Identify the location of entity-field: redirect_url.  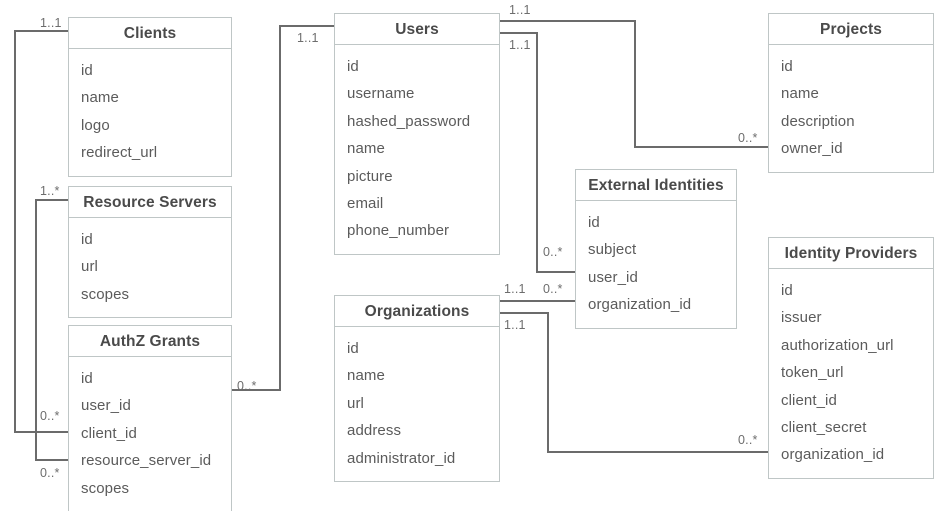
(119, 153).